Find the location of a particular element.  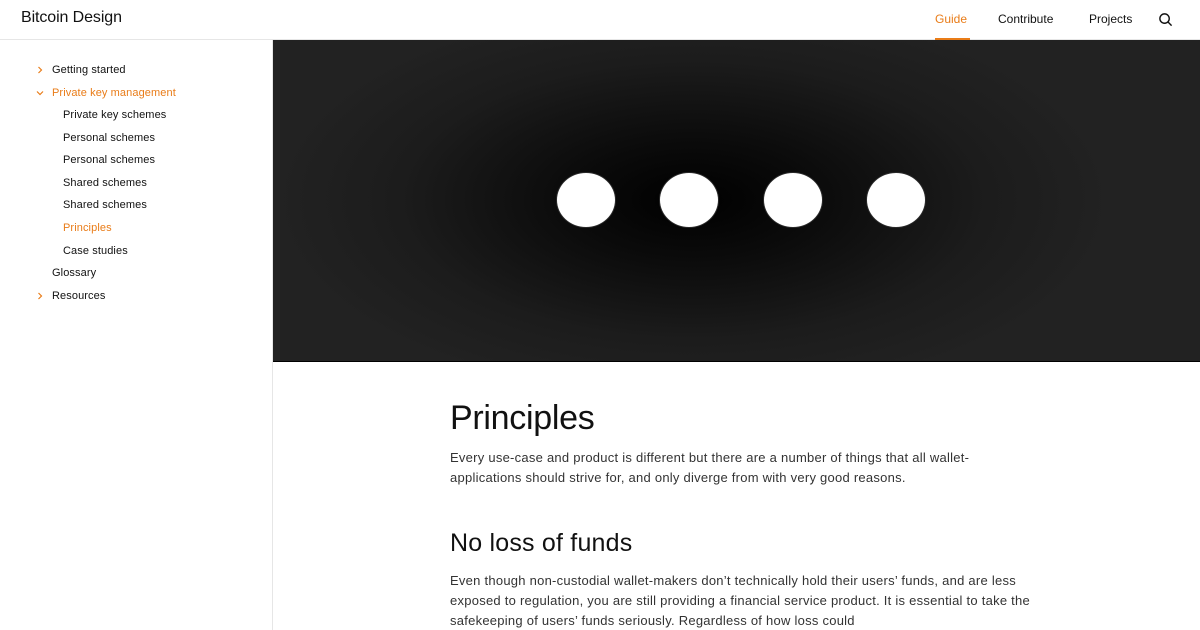

section-heading: No loss of funds is located at coordinates (541, 543).